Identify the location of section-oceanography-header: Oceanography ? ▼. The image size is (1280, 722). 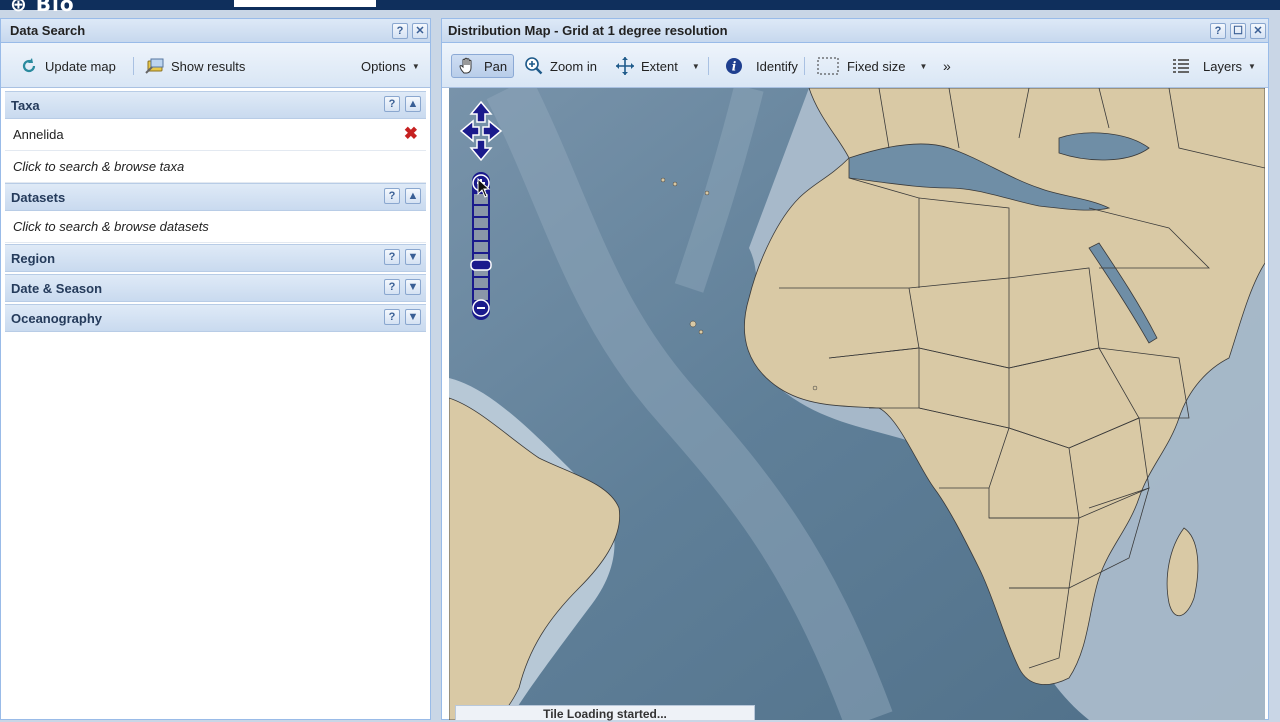
(215, 318).